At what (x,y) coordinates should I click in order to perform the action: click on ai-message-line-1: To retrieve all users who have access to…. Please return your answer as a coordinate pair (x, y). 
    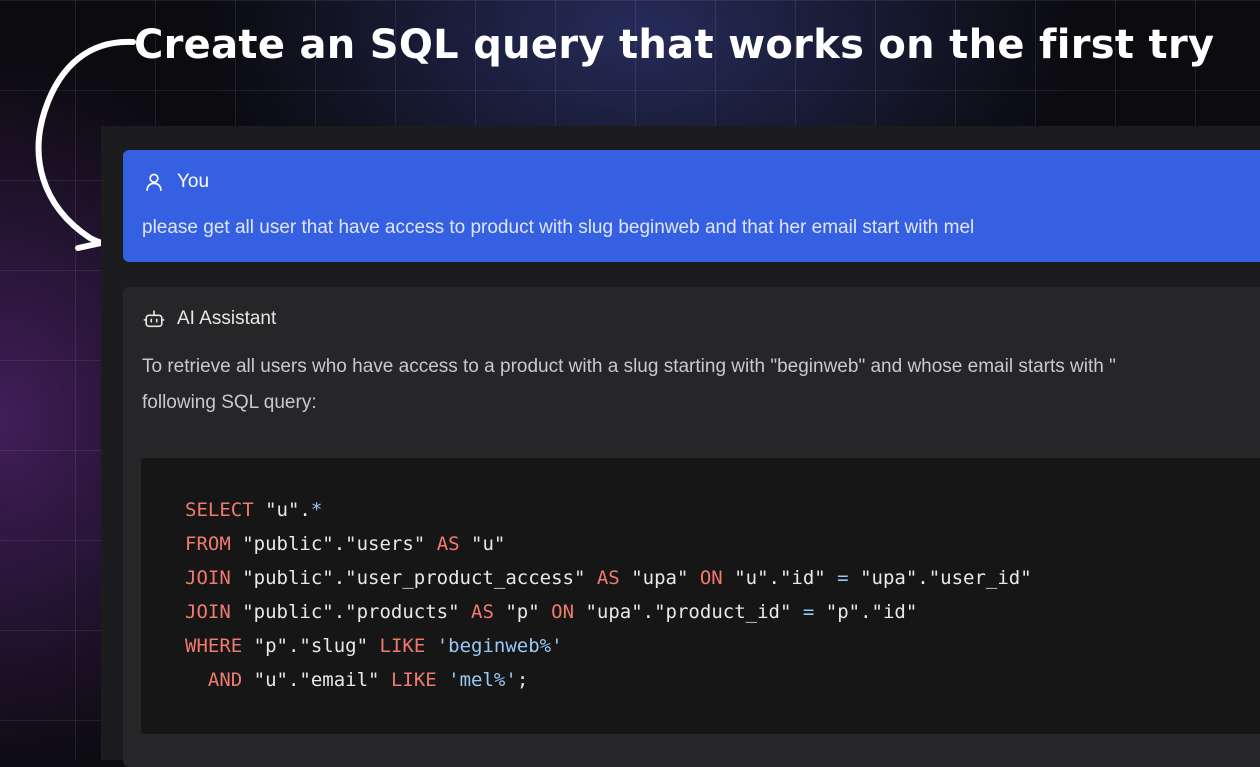
    Looking at the image, I should click on (629, 366).